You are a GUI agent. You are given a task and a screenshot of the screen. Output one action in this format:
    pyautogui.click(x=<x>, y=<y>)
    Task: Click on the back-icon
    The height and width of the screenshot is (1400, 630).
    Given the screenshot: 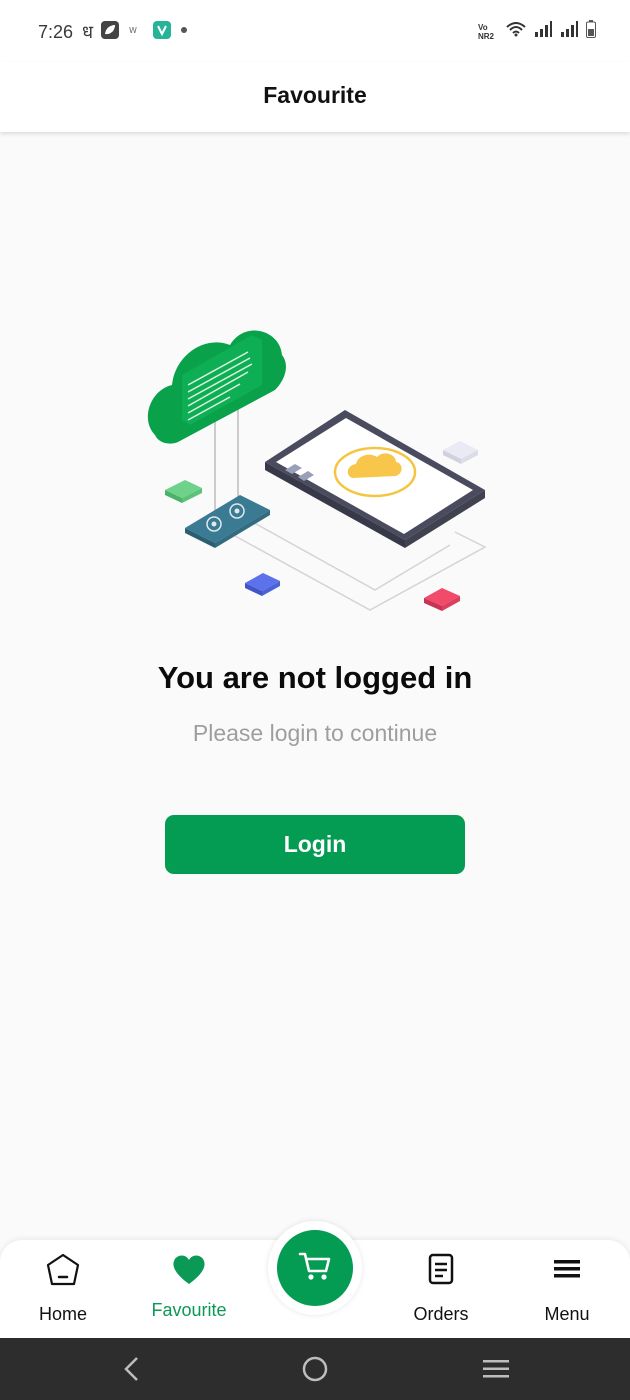 What is the action you would take?
    pyautogui.click(x=132, y=1369)
    